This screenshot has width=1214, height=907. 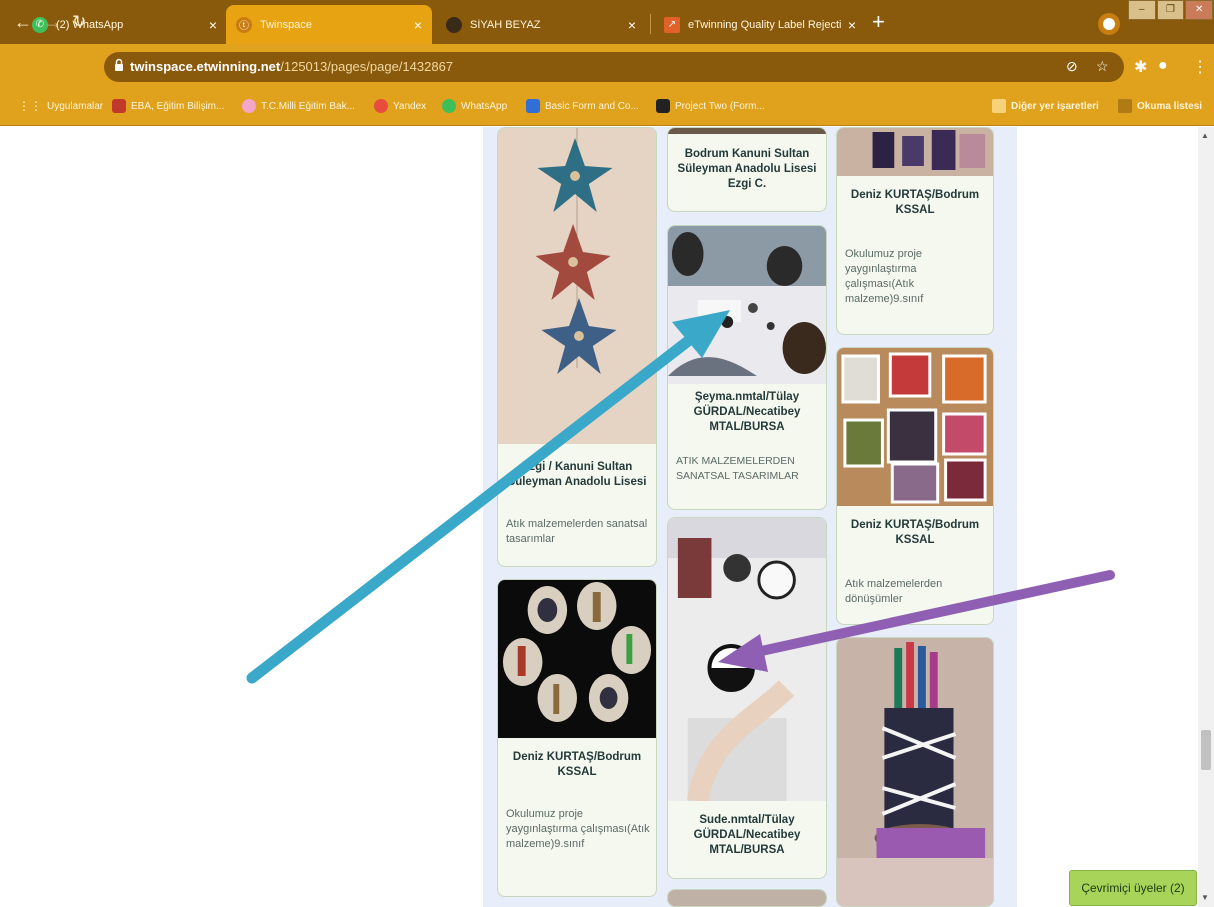 What do you see at coordinates (119, 106) in the screenshot?
I see `eba-icon` at bounding box center [119, 106].